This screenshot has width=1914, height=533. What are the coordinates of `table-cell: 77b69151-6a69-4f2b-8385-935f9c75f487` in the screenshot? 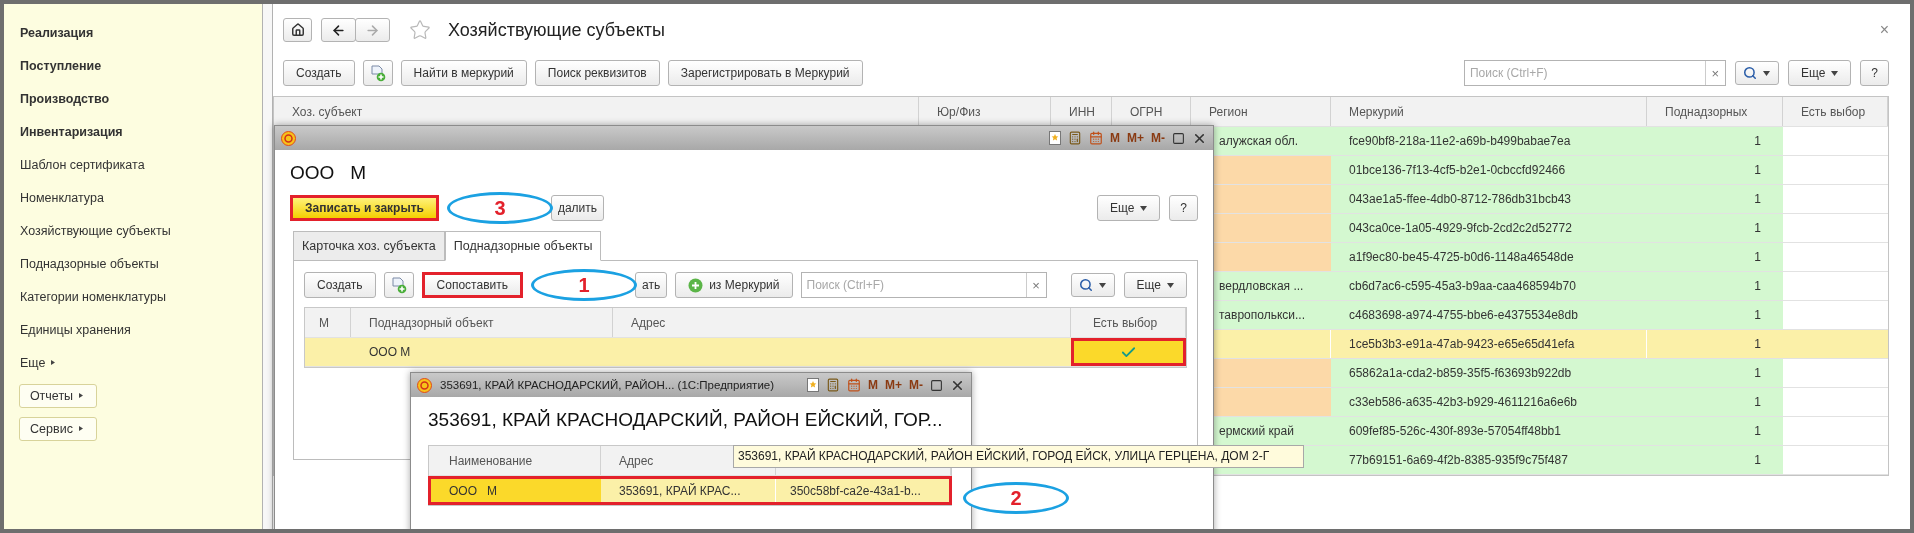 It's located at (1489, 460).